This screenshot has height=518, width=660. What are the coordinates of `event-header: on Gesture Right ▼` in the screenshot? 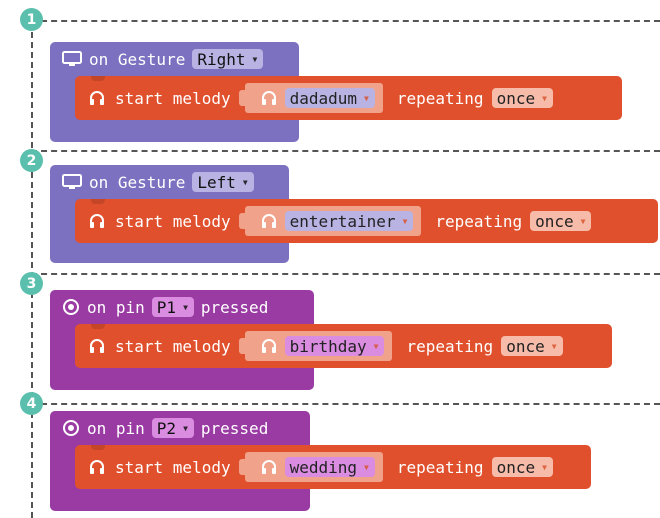 It's located at (163, 59).